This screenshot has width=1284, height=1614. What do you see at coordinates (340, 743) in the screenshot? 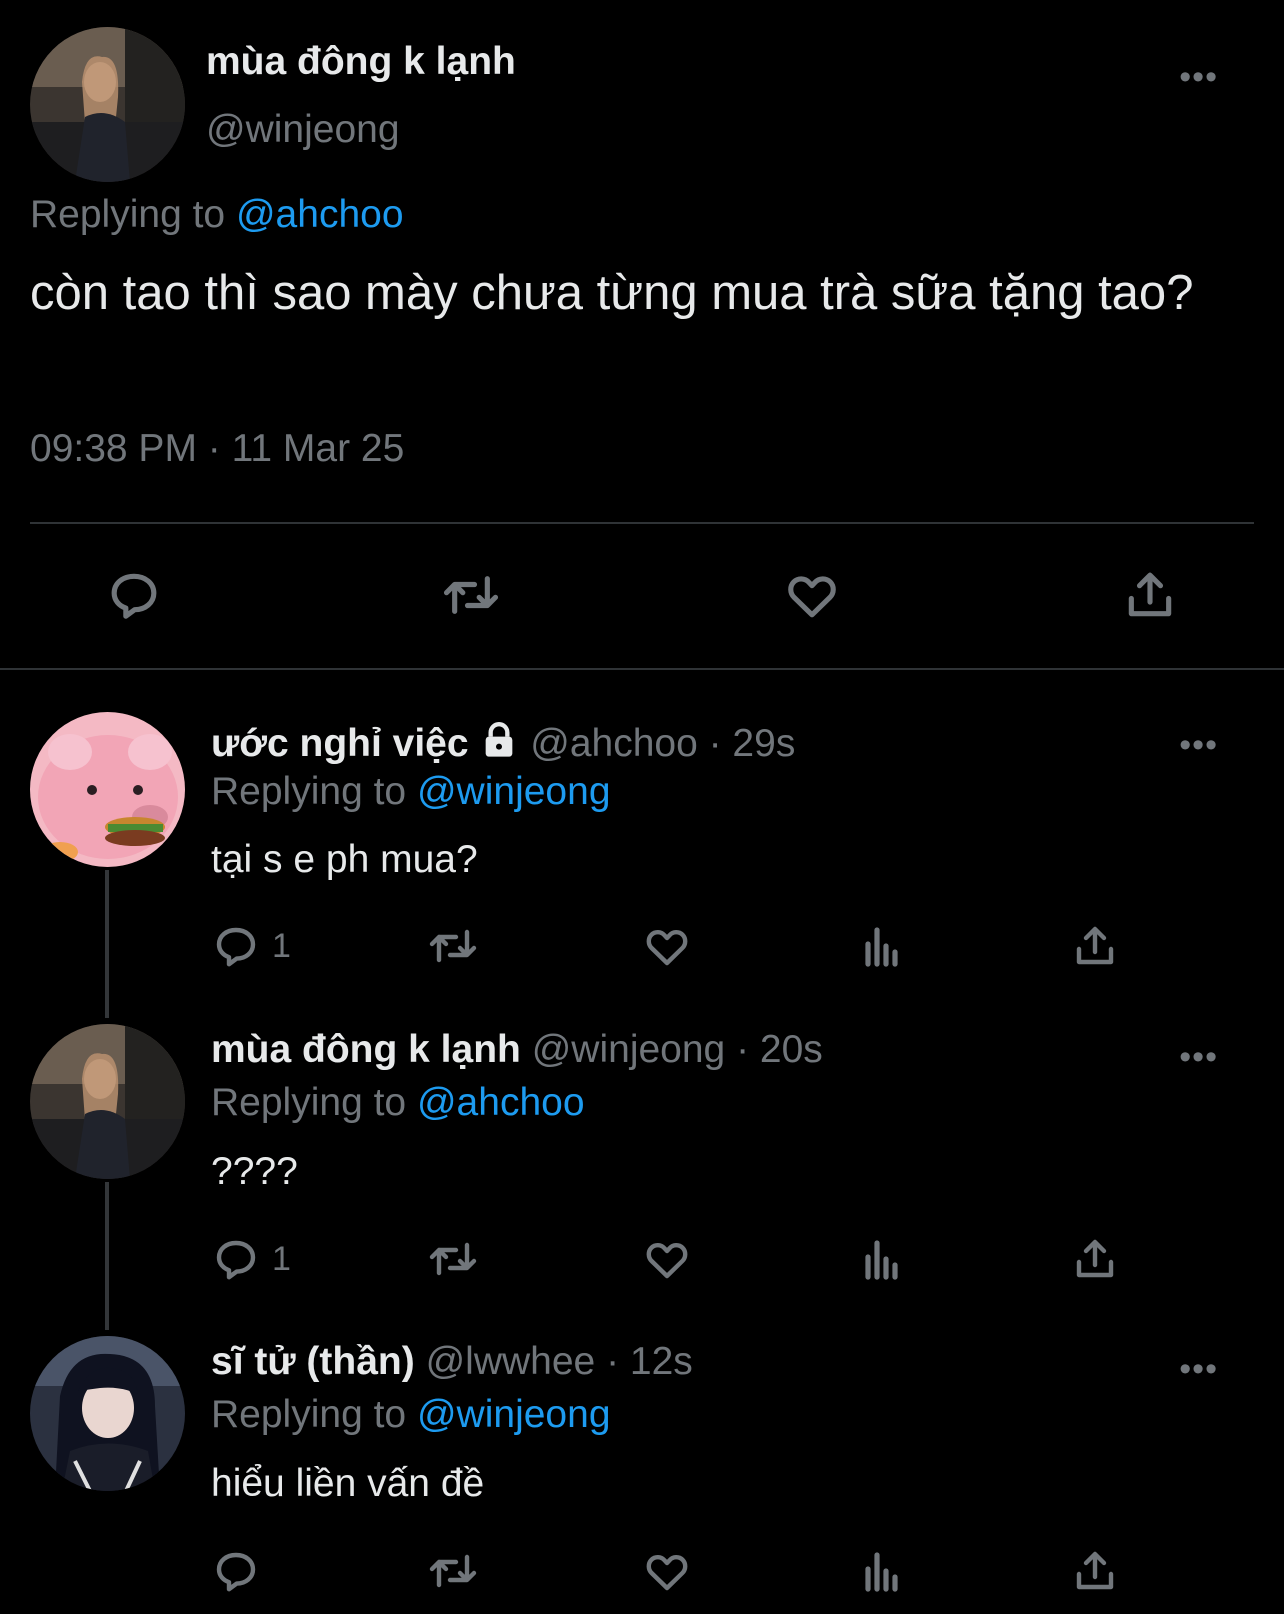
I see `display-name: ước nghỉ việc` at bounding box center [340, 743].